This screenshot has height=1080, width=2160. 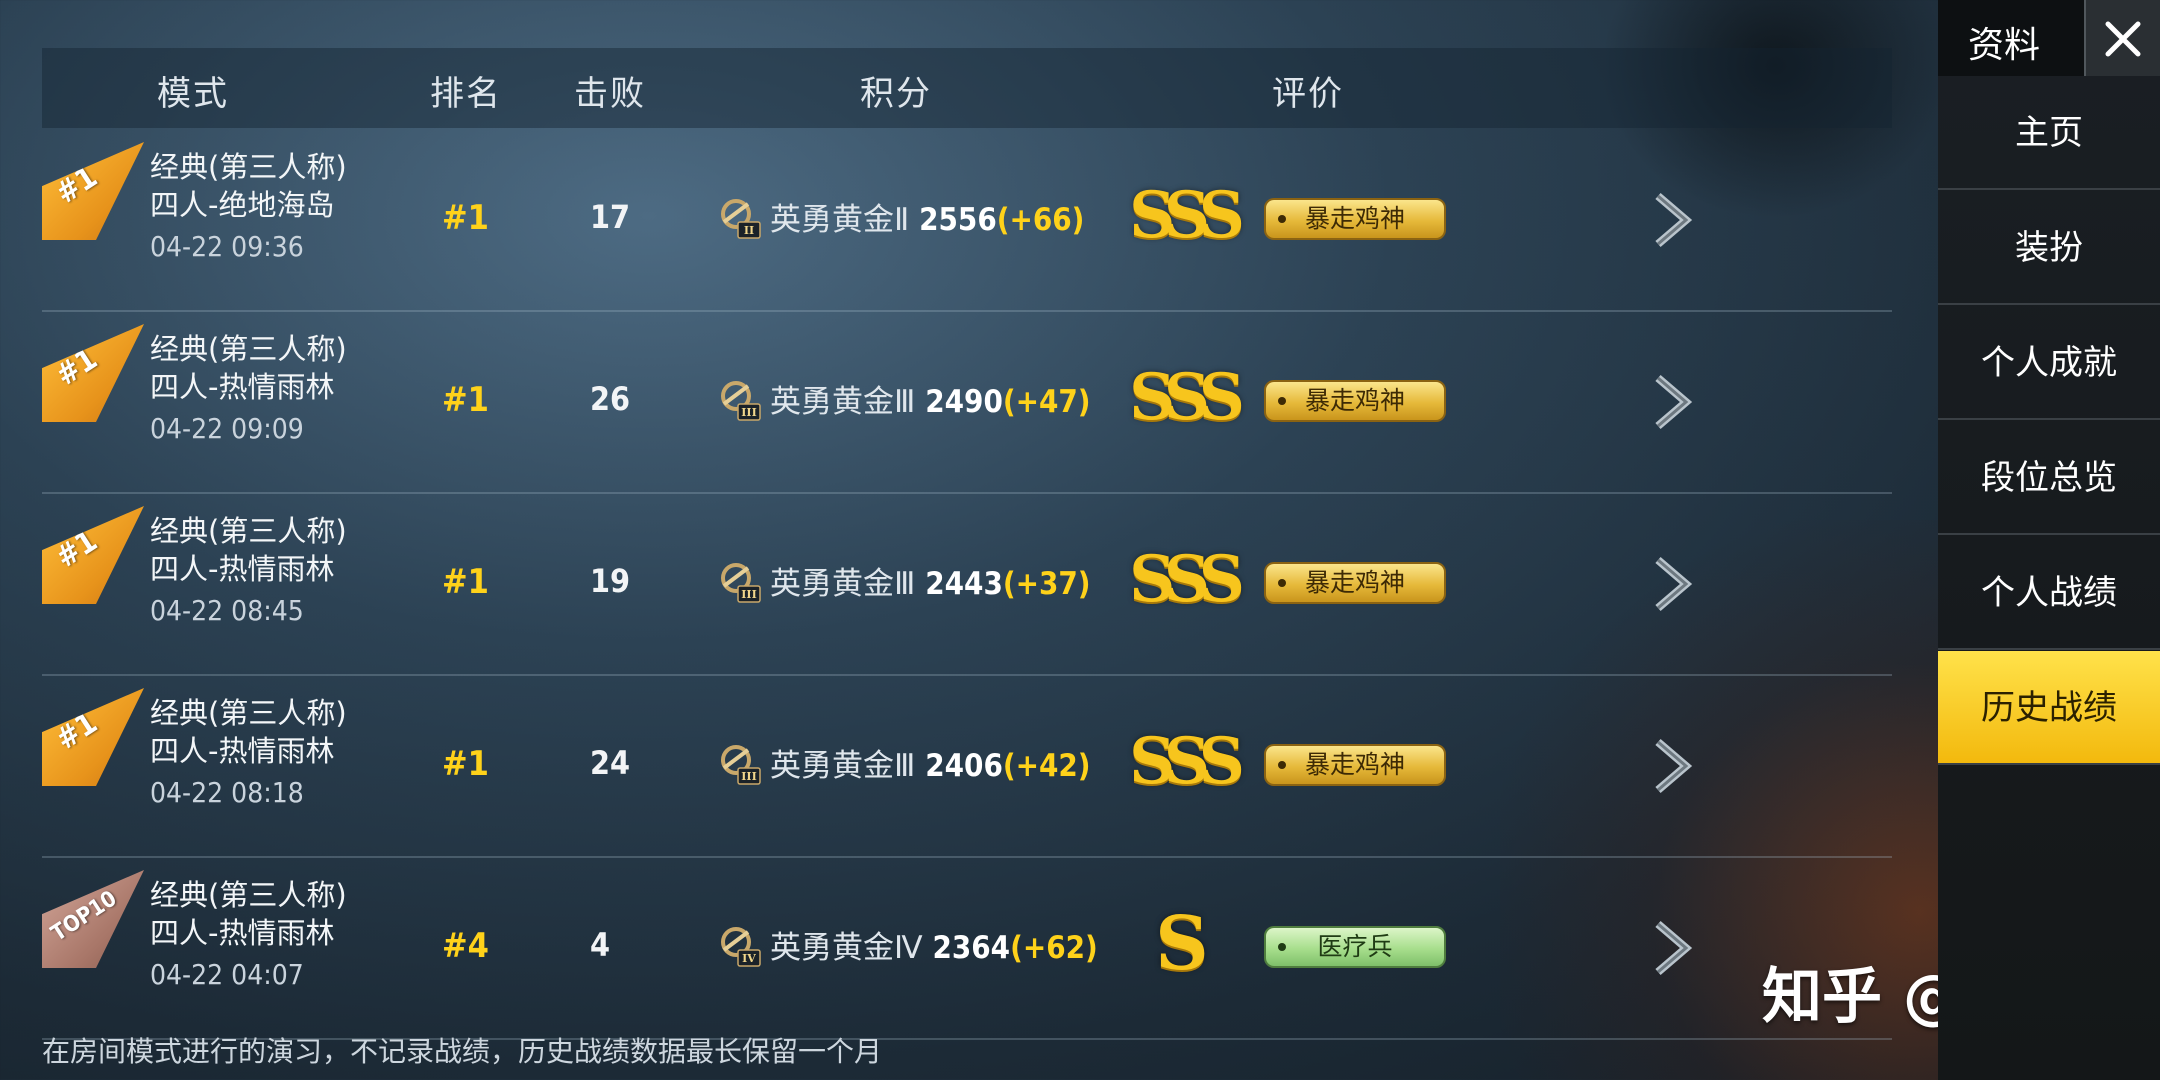 I want to click on match-kills: 26, so click(x=610, y=399).